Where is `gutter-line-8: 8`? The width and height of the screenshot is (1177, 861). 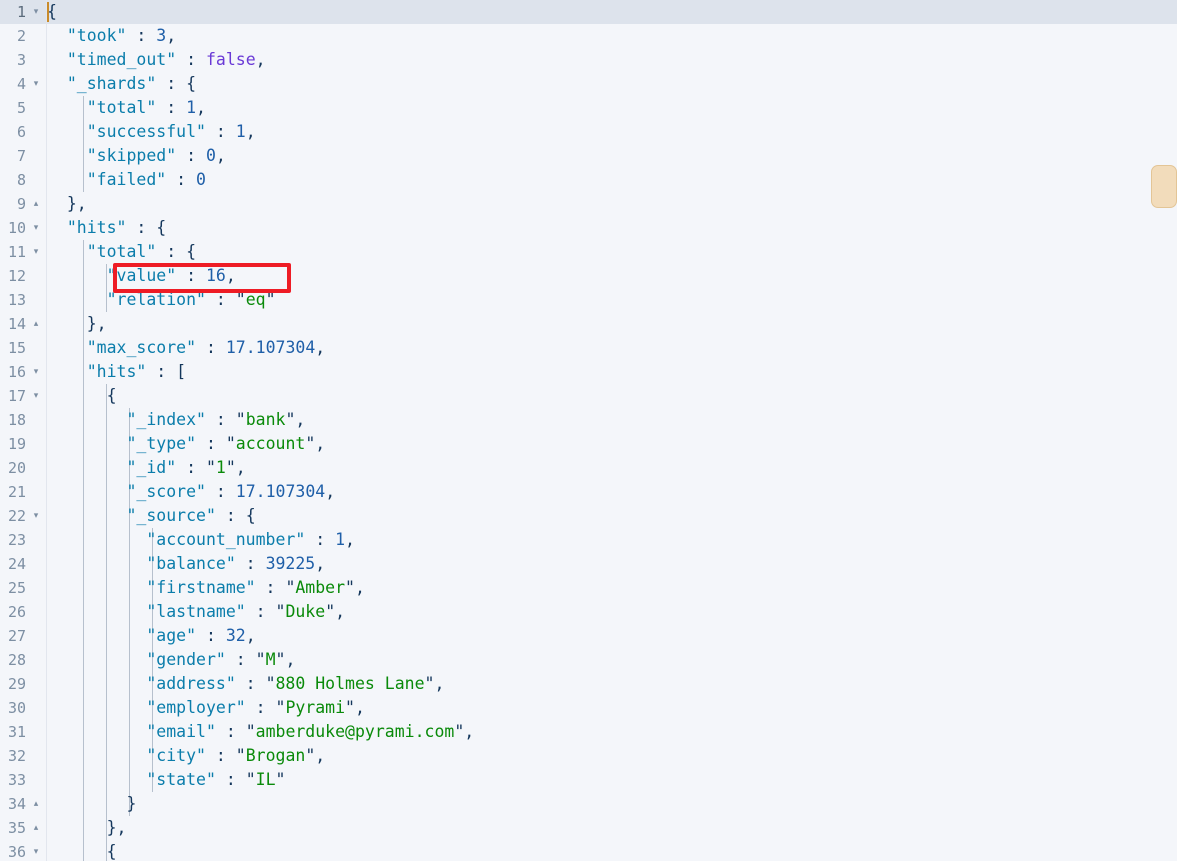 gutter-line-8: 8 is located at coordinates (23, 180).